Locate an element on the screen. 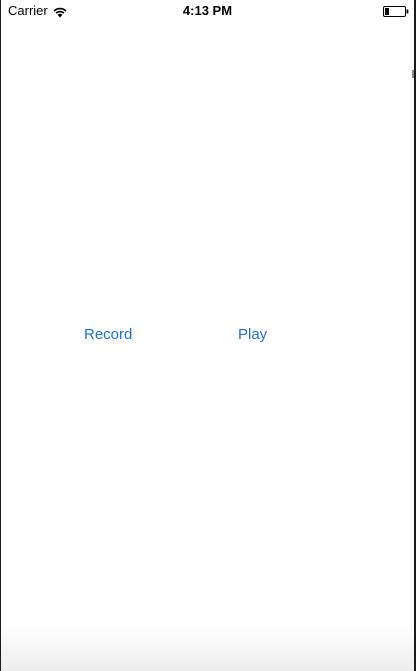  bottom-shadow is located at coordinates (207, 648).